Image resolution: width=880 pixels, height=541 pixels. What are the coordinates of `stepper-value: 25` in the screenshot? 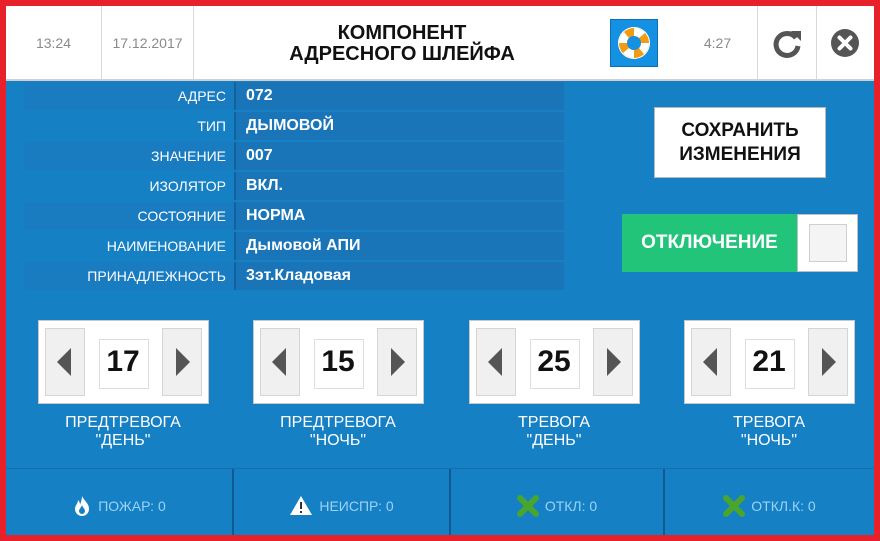 It's located at (554, 362).